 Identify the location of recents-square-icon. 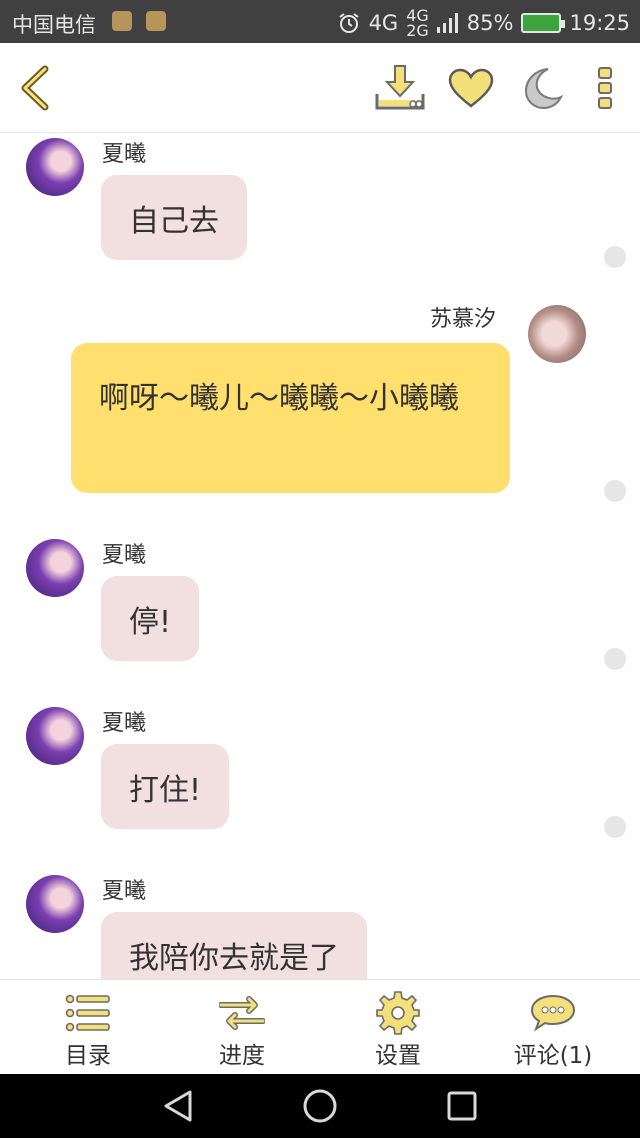
(462, 1106).